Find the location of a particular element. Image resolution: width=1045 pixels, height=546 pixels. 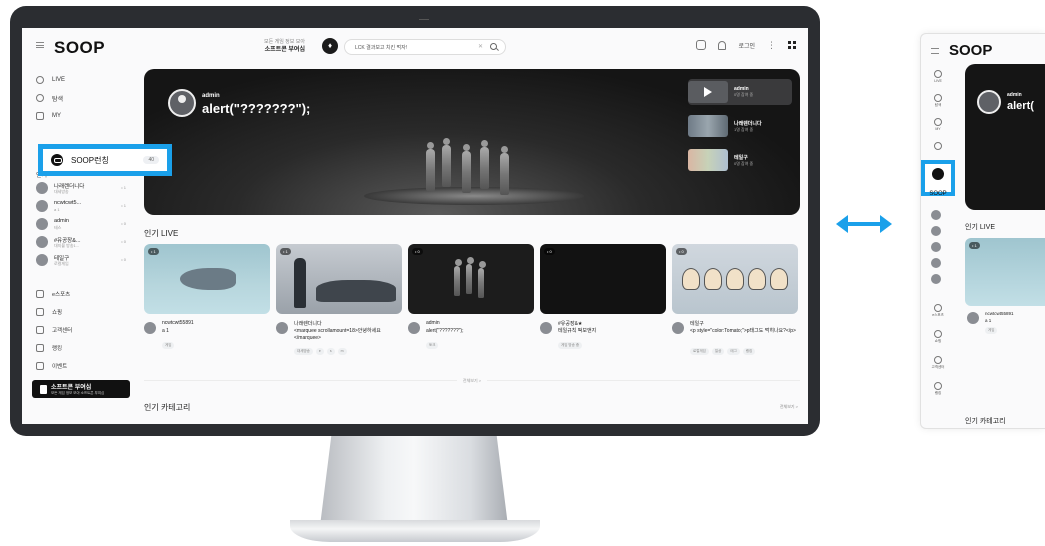

tag: 토크 is located at coordinates (432, 345).